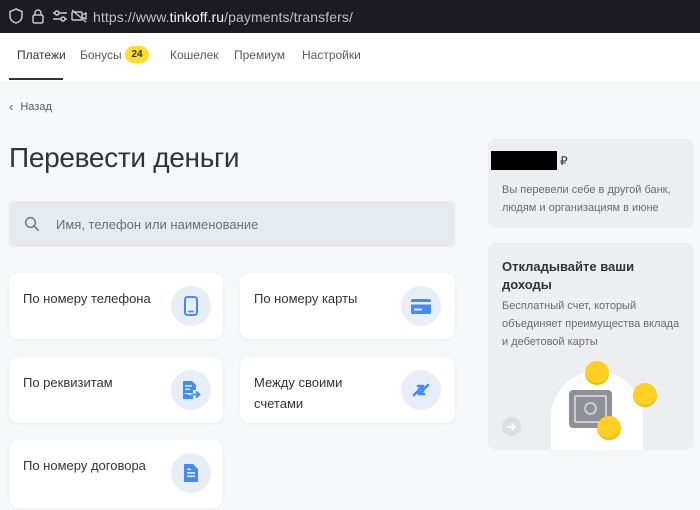 This screenshot has width=700, height=510. What do you see at coordinates (60, 16) in the screenshot?
I see `permissions-icon` at bounding box center [60, 16].